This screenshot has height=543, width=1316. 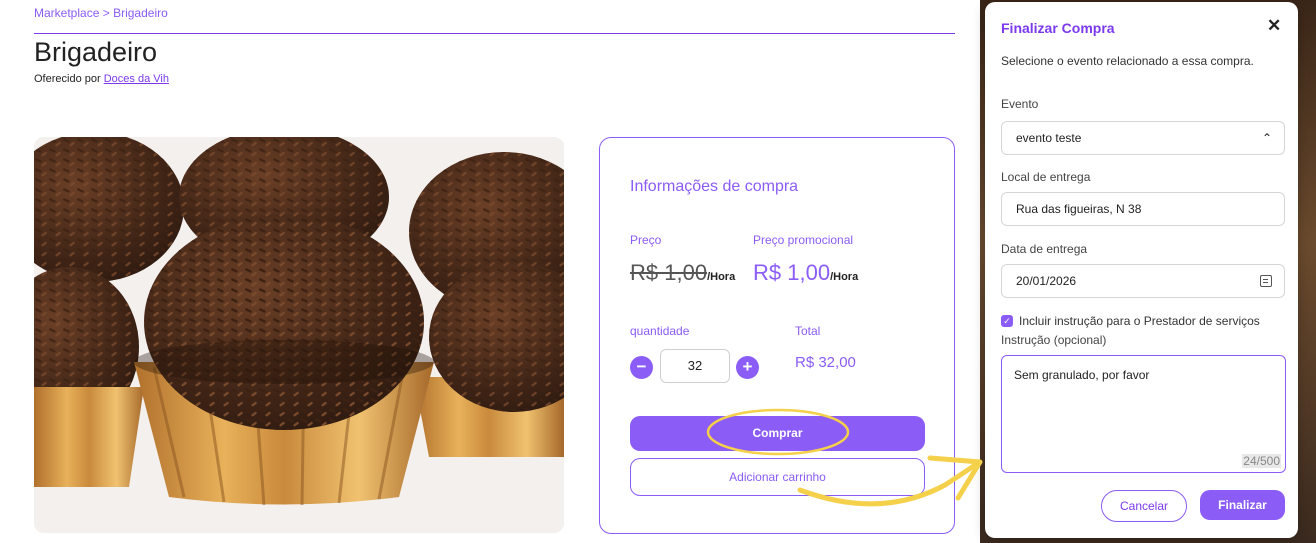 I want to click on quantity-label: quantidade, so click(x=660, y=331).